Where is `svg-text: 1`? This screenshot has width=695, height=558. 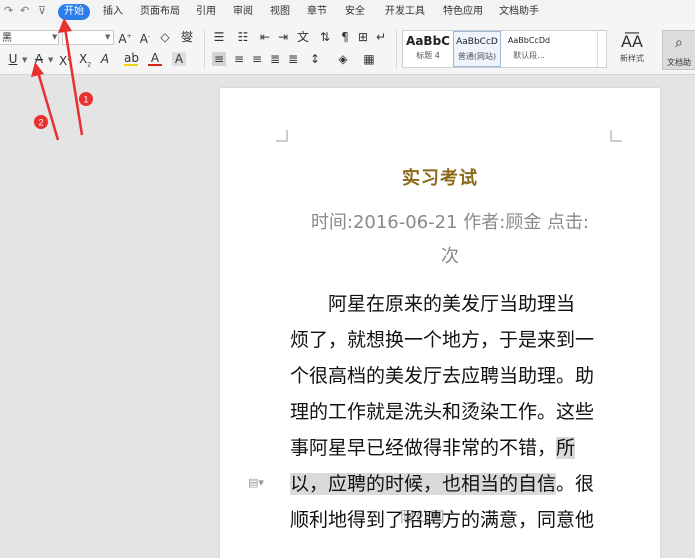 svg-text: 1 is located at coordinates (85, 100).